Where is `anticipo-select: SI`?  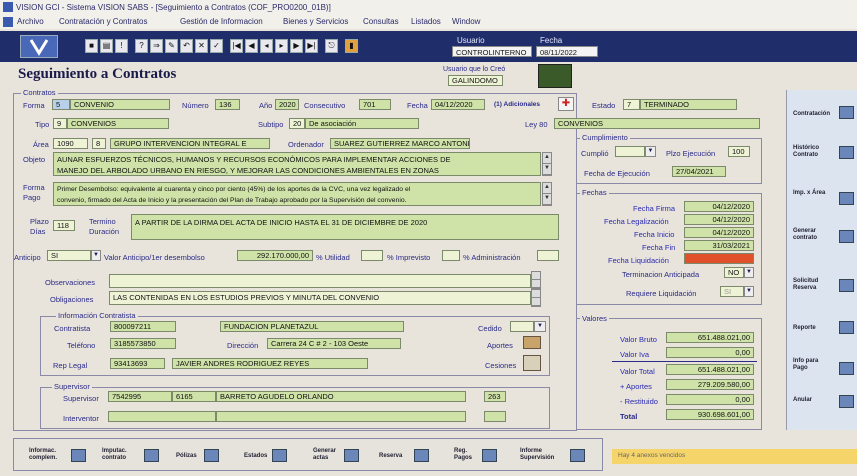
anticipo-select: SI is located at coordinates (69, 255).